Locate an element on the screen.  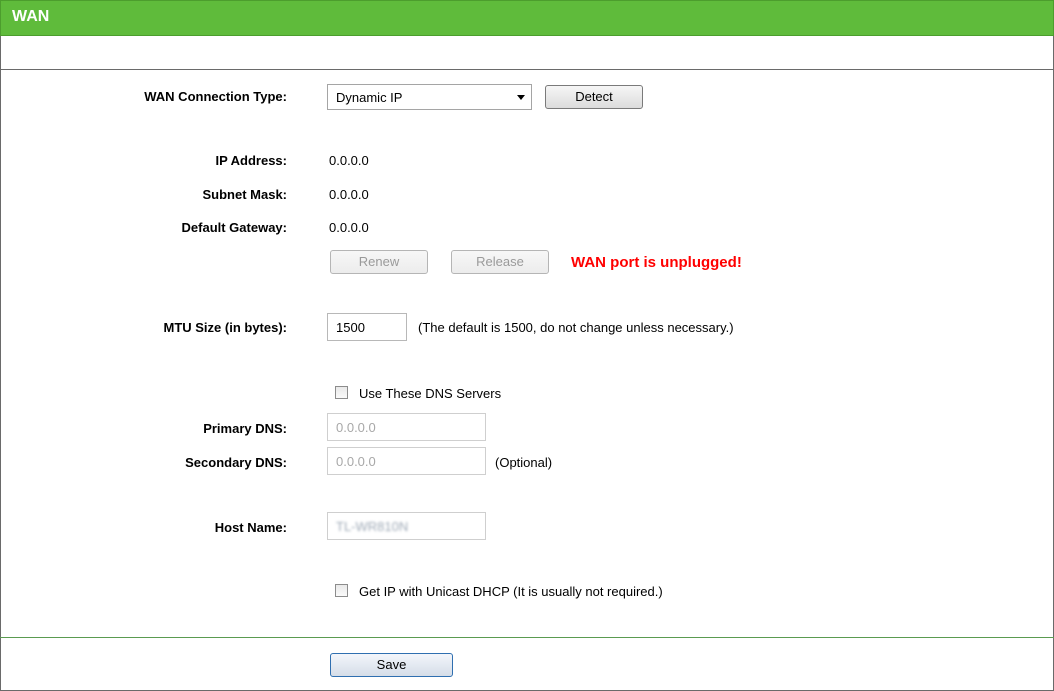
secondary-dns-label: Secondary DNS: is located at coordinates (236, 462).